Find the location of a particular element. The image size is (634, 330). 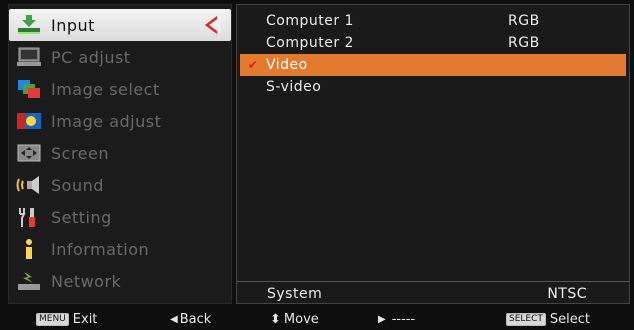

menu-item-label: Input is located at coordinates (73, 25).